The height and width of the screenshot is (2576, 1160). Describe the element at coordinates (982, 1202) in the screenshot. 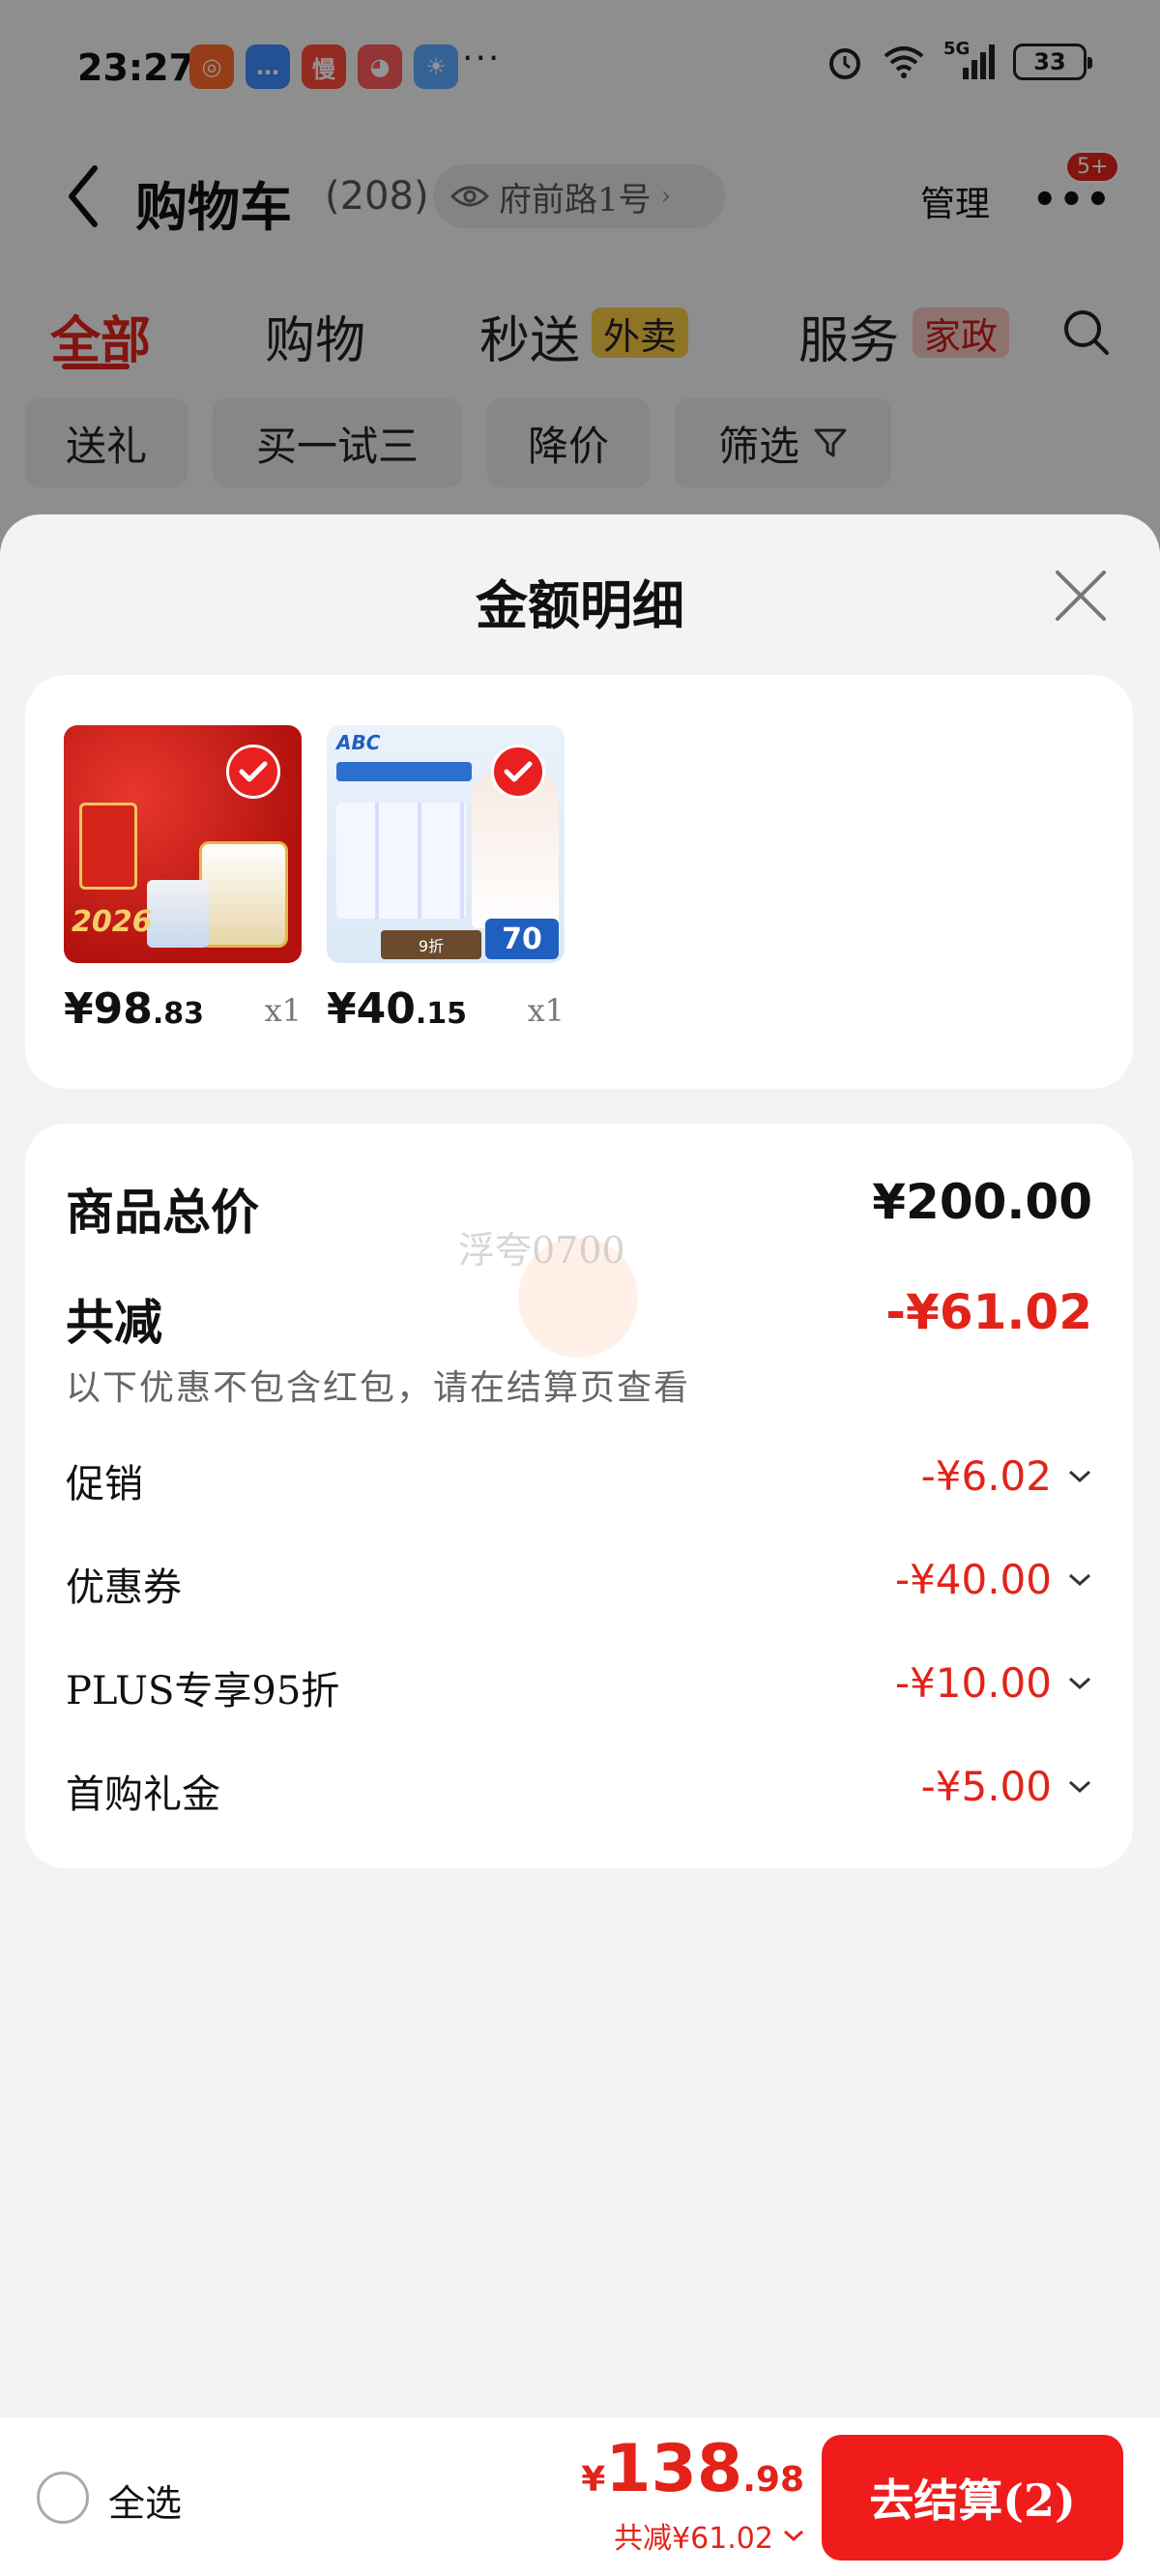

I see `total-price-value: ¥200.00` at that location.